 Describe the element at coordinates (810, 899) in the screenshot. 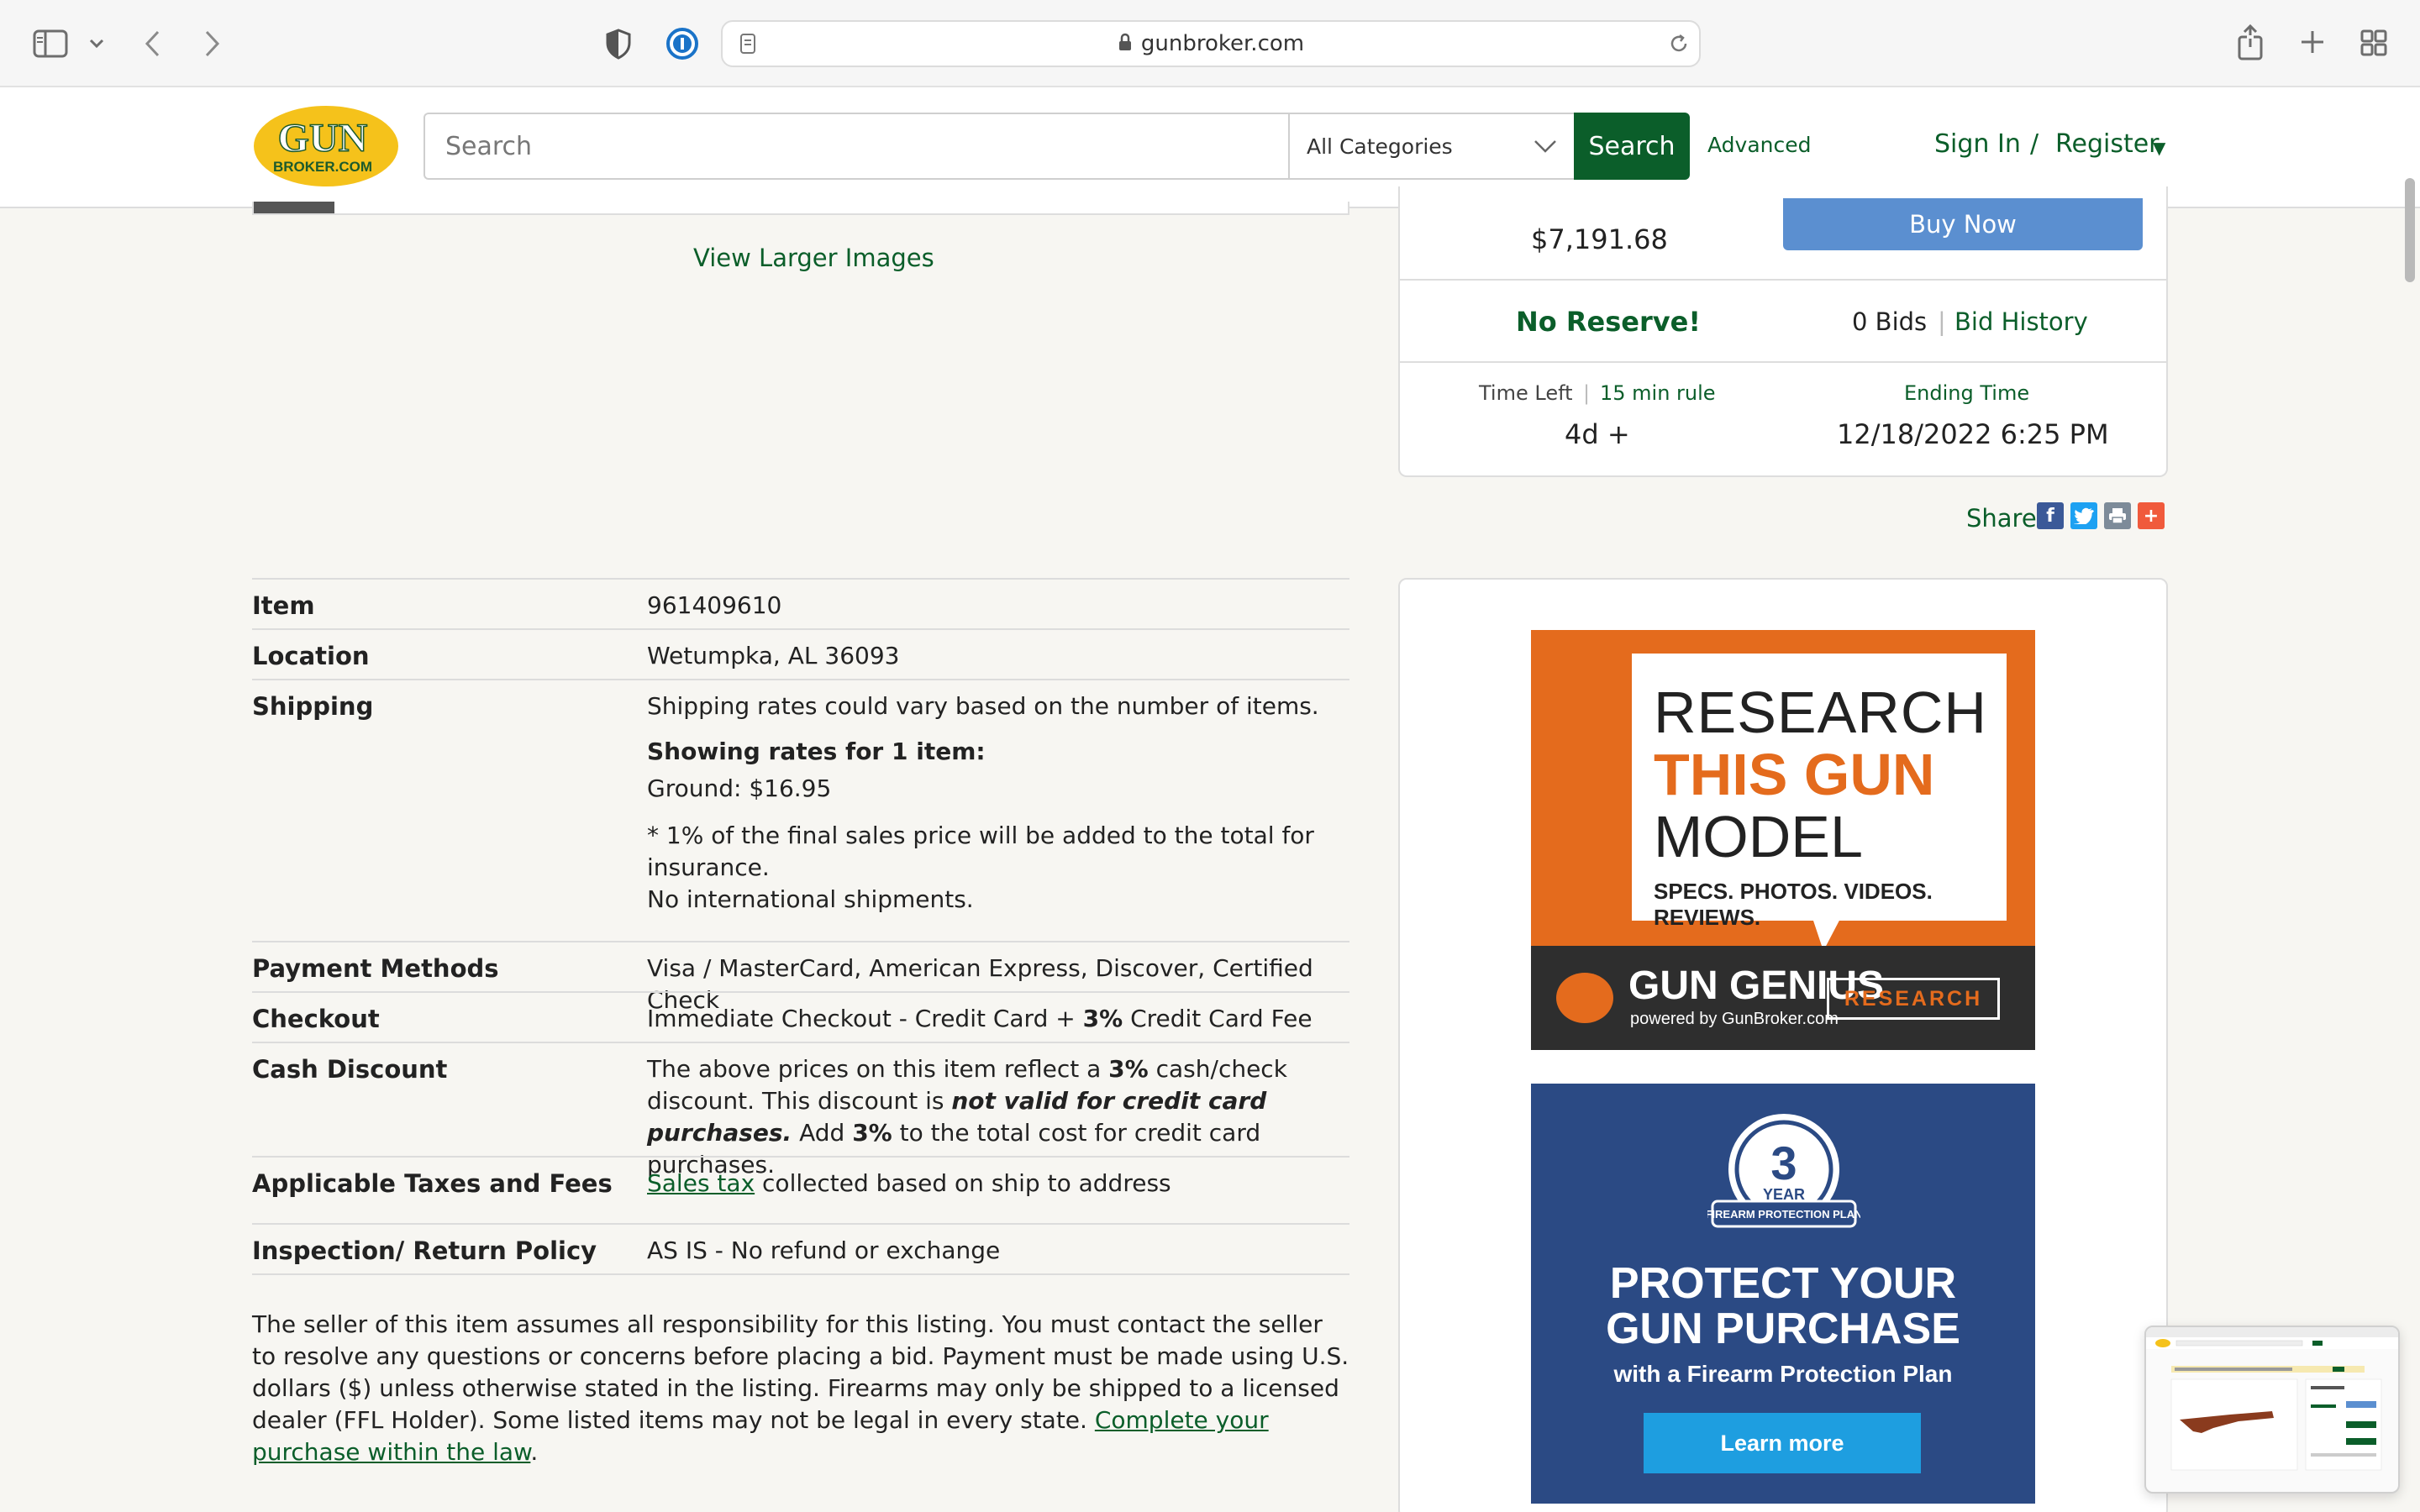

I see `shipping-international-note: No international shipments.` at that location.